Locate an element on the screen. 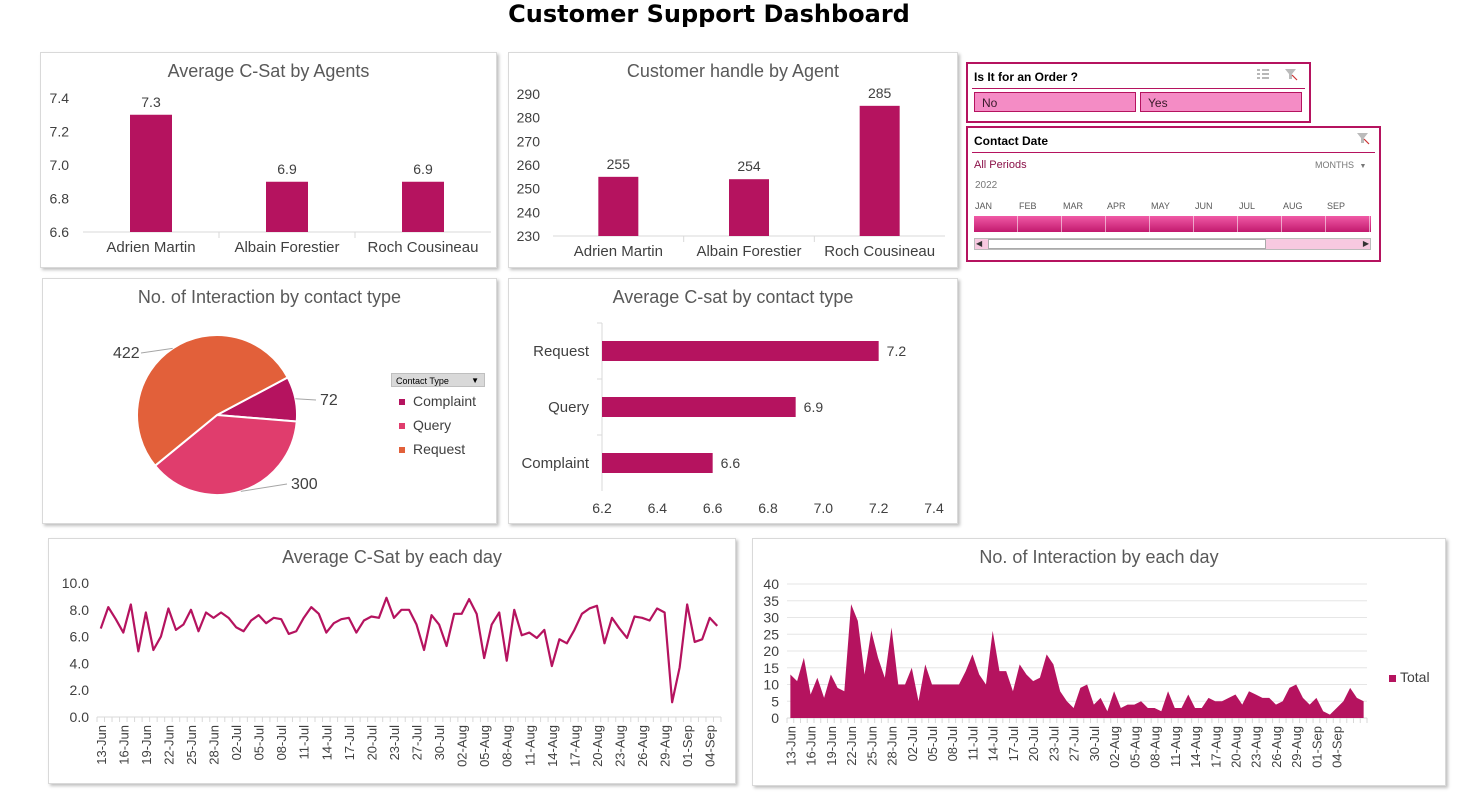 This screenshot has height=800, width=1481. slicer-option-no: No is located at coordinates (1055, 102).